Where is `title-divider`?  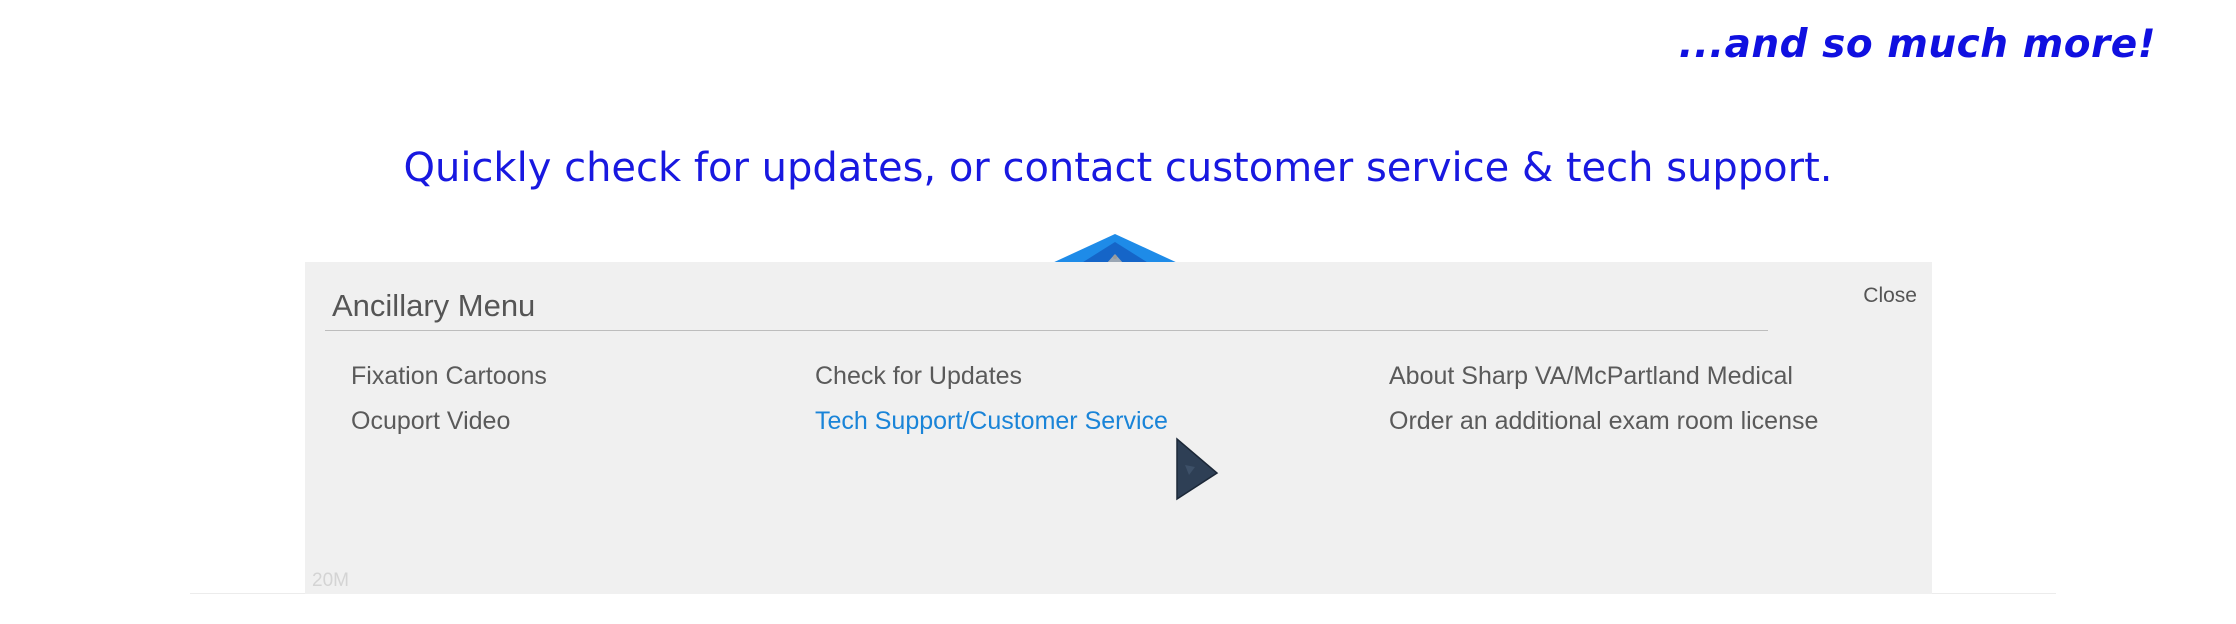
title-divider is located at coordinates (1046, 330).